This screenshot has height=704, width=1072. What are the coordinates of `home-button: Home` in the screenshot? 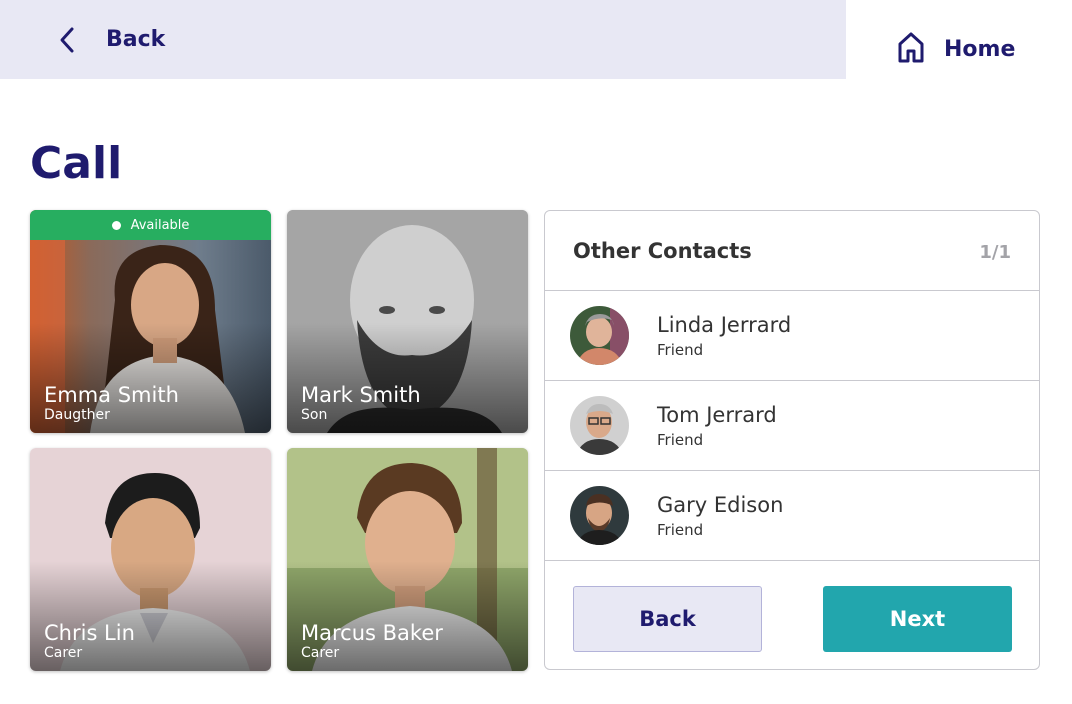 It's located at (955, 49).